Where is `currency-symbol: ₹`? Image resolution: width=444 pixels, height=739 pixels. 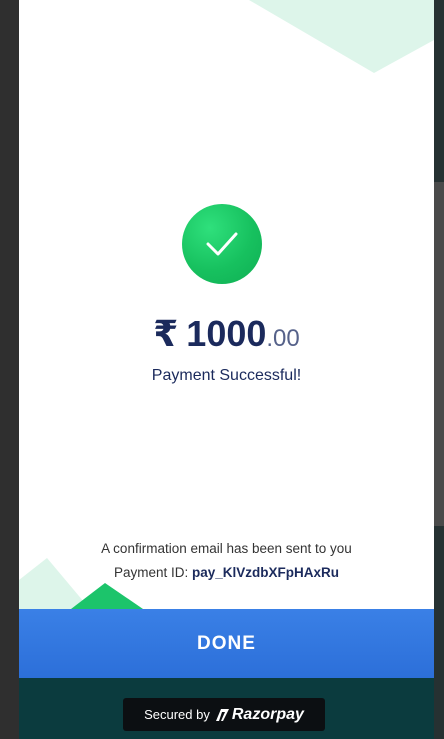 currency-symbol: ₹ is located at coordinates (166, 333).